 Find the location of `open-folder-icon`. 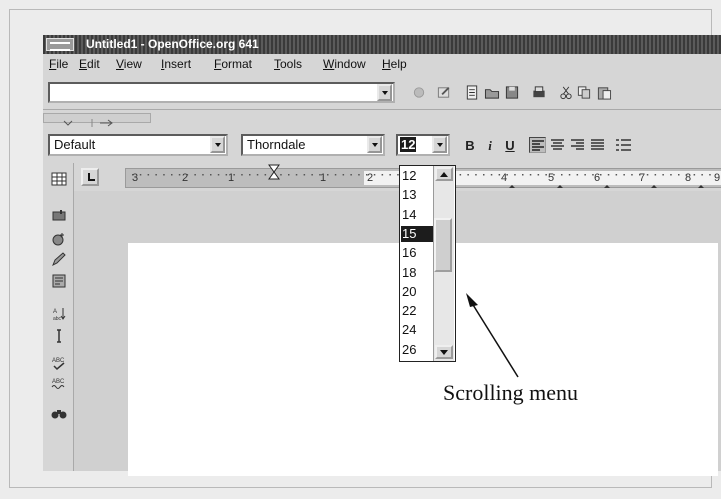

open-folder-icon is located at coordinates (491, 92).